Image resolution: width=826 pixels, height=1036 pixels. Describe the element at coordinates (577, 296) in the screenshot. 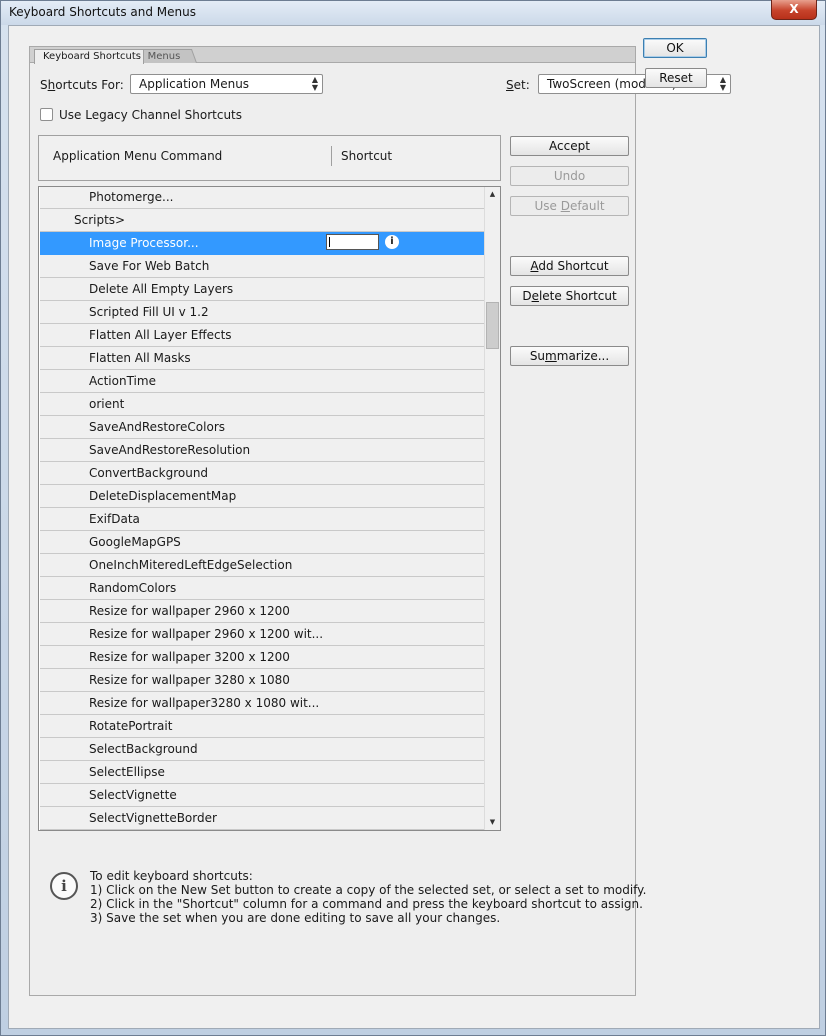

I see `delete-shortcut-label-b: lete Shortcut` at that location.